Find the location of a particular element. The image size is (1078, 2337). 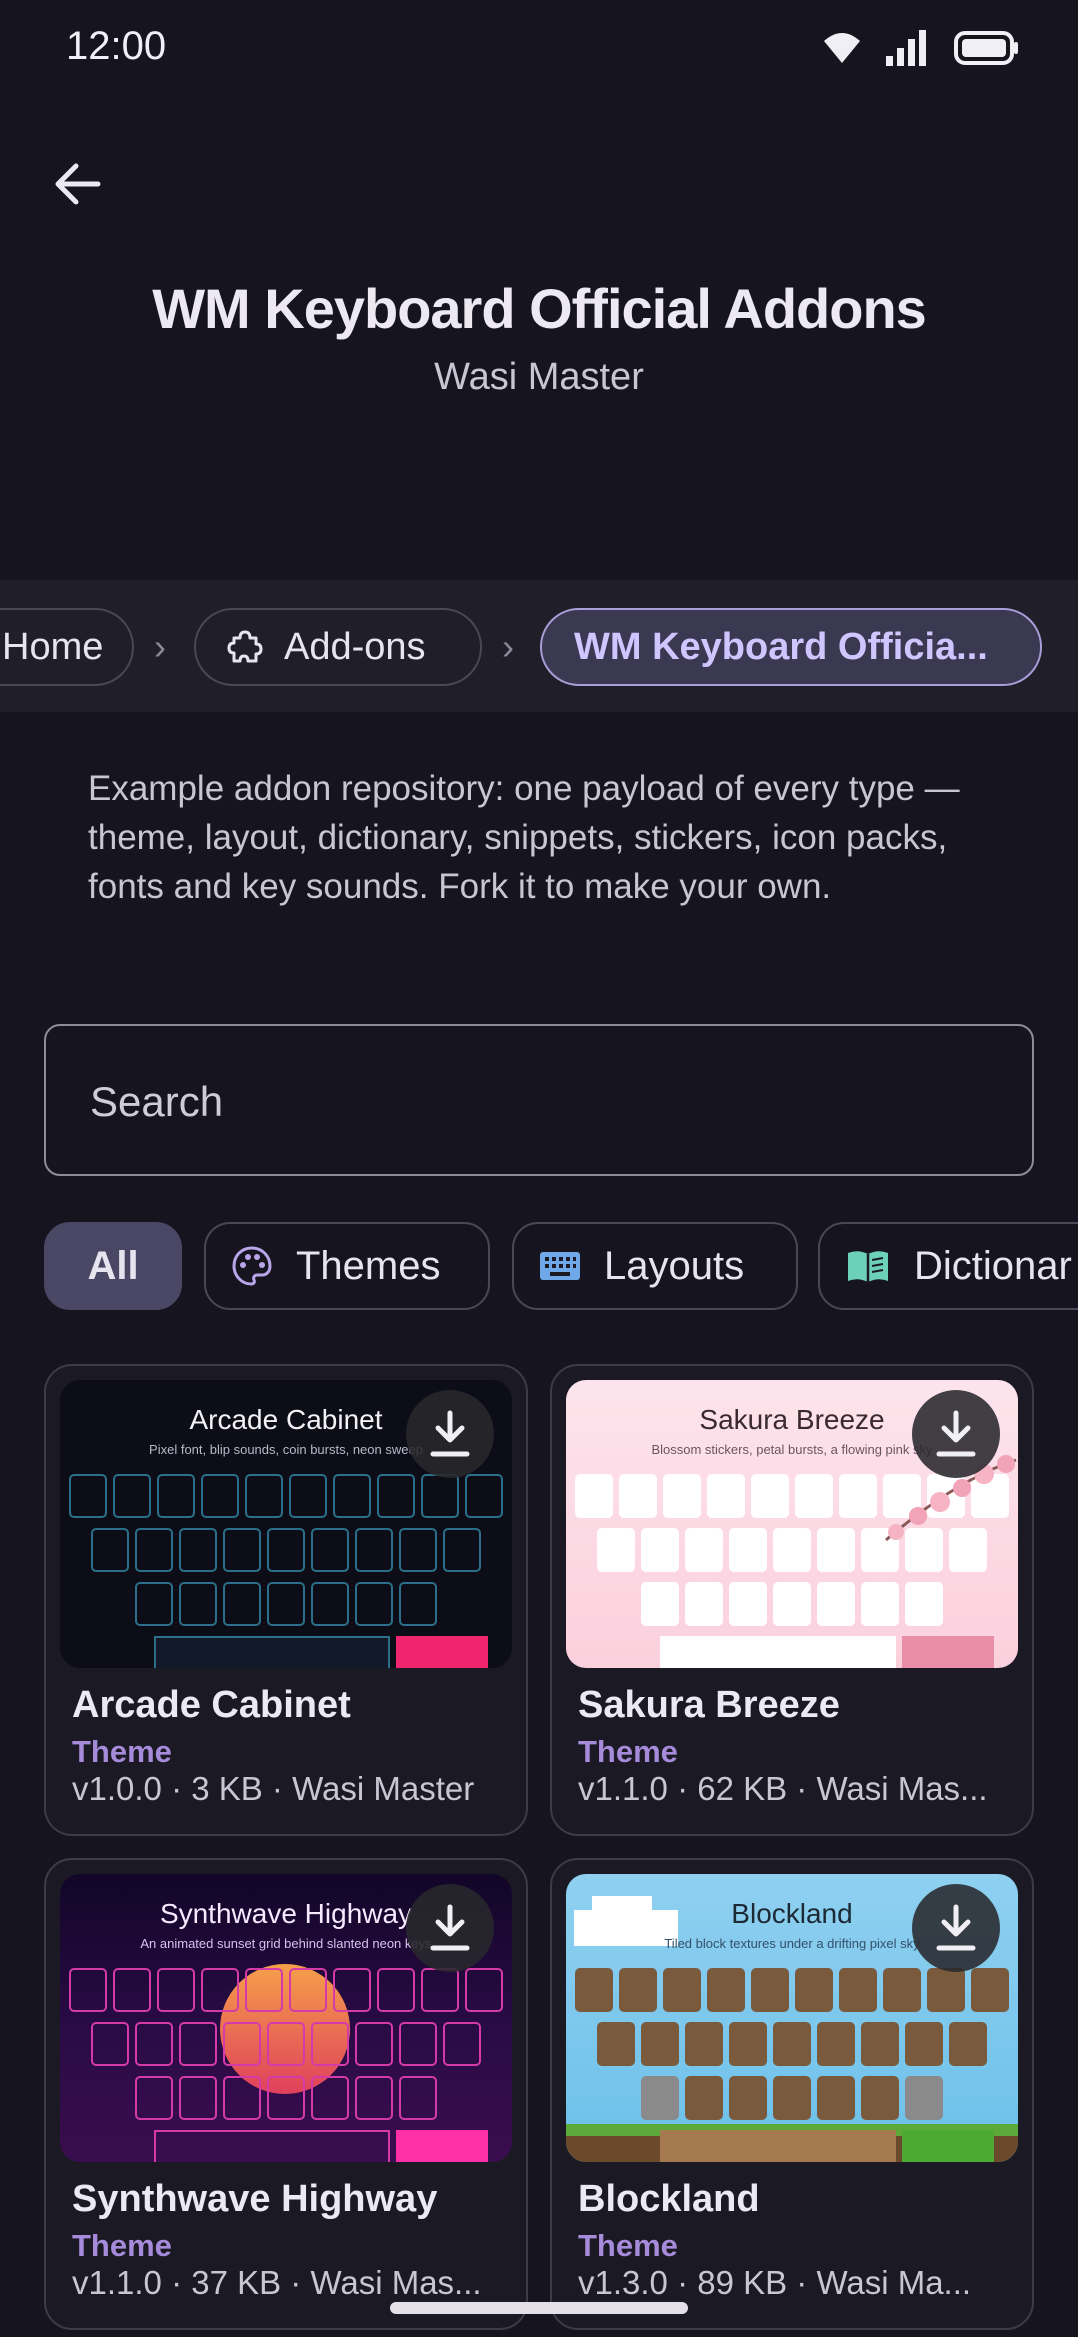

filter-chip-all: All is located at coordinates (113, 1266).